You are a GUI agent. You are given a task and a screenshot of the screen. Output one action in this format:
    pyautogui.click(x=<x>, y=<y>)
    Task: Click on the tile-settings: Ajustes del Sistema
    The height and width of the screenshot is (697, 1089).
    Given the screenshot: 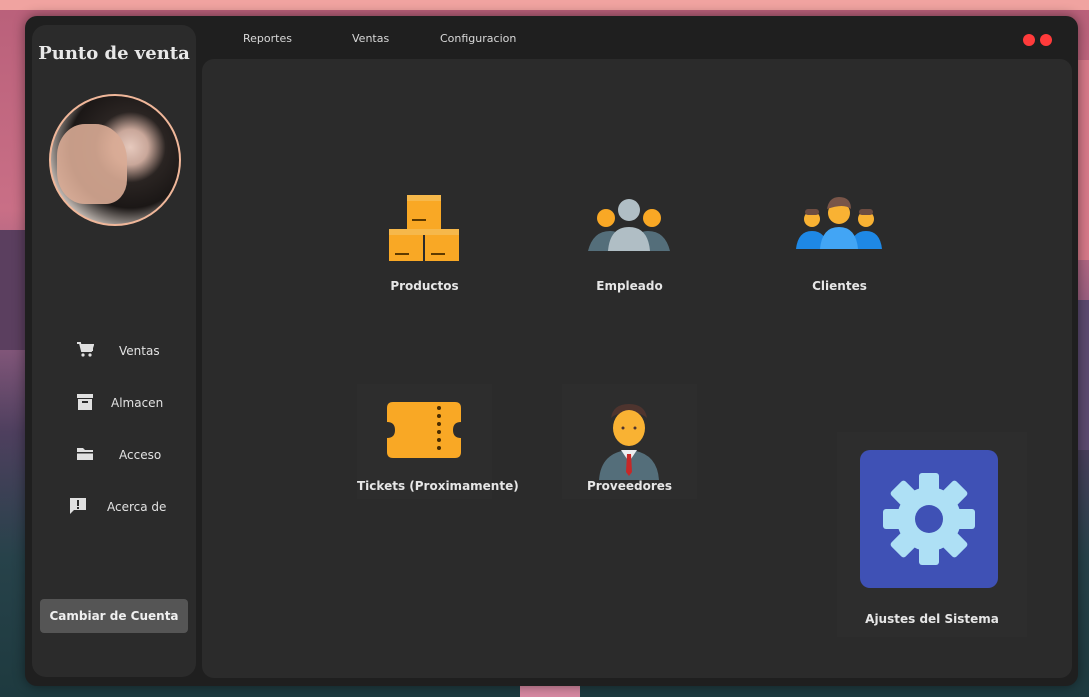 What is the action you would take?
    pyautogui.click(x=932, y=534)
    